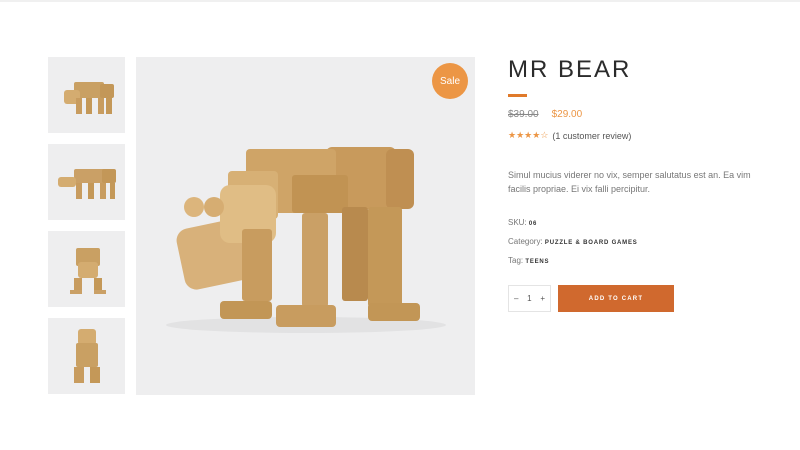  I want to click on category-link: PUZZLE & BOARD GAMES, so click(591, 243).